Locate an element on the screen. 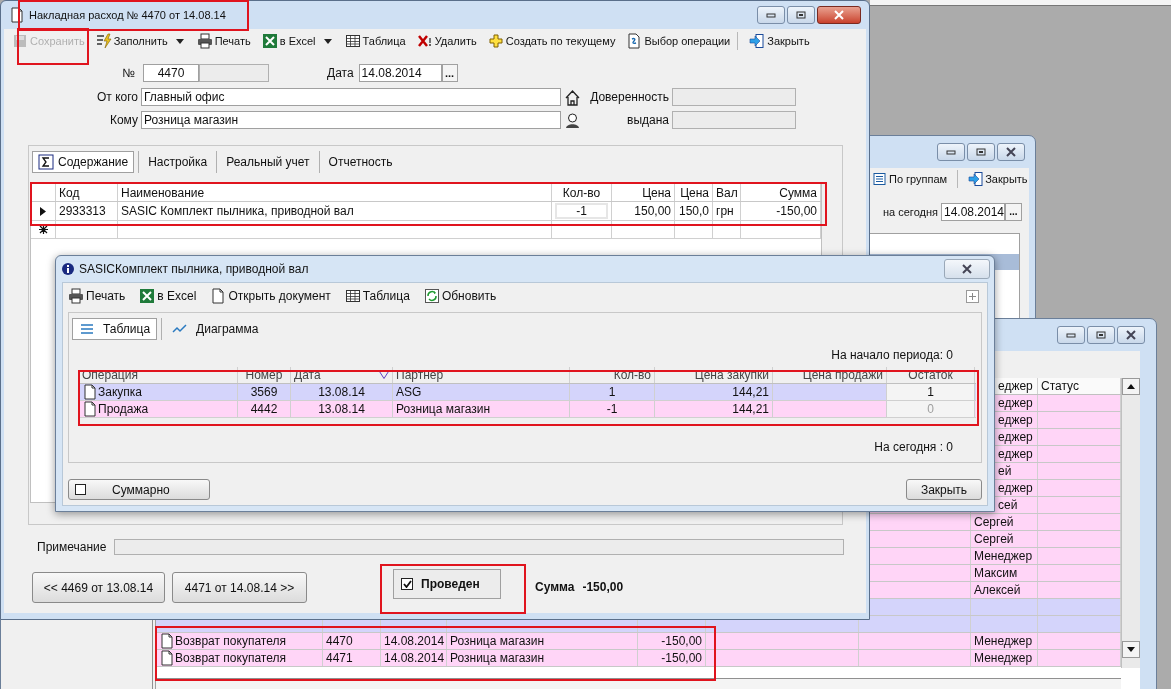 This screenshot has height=689, width=1171. delete-icon is located at coordinates (424, 41).